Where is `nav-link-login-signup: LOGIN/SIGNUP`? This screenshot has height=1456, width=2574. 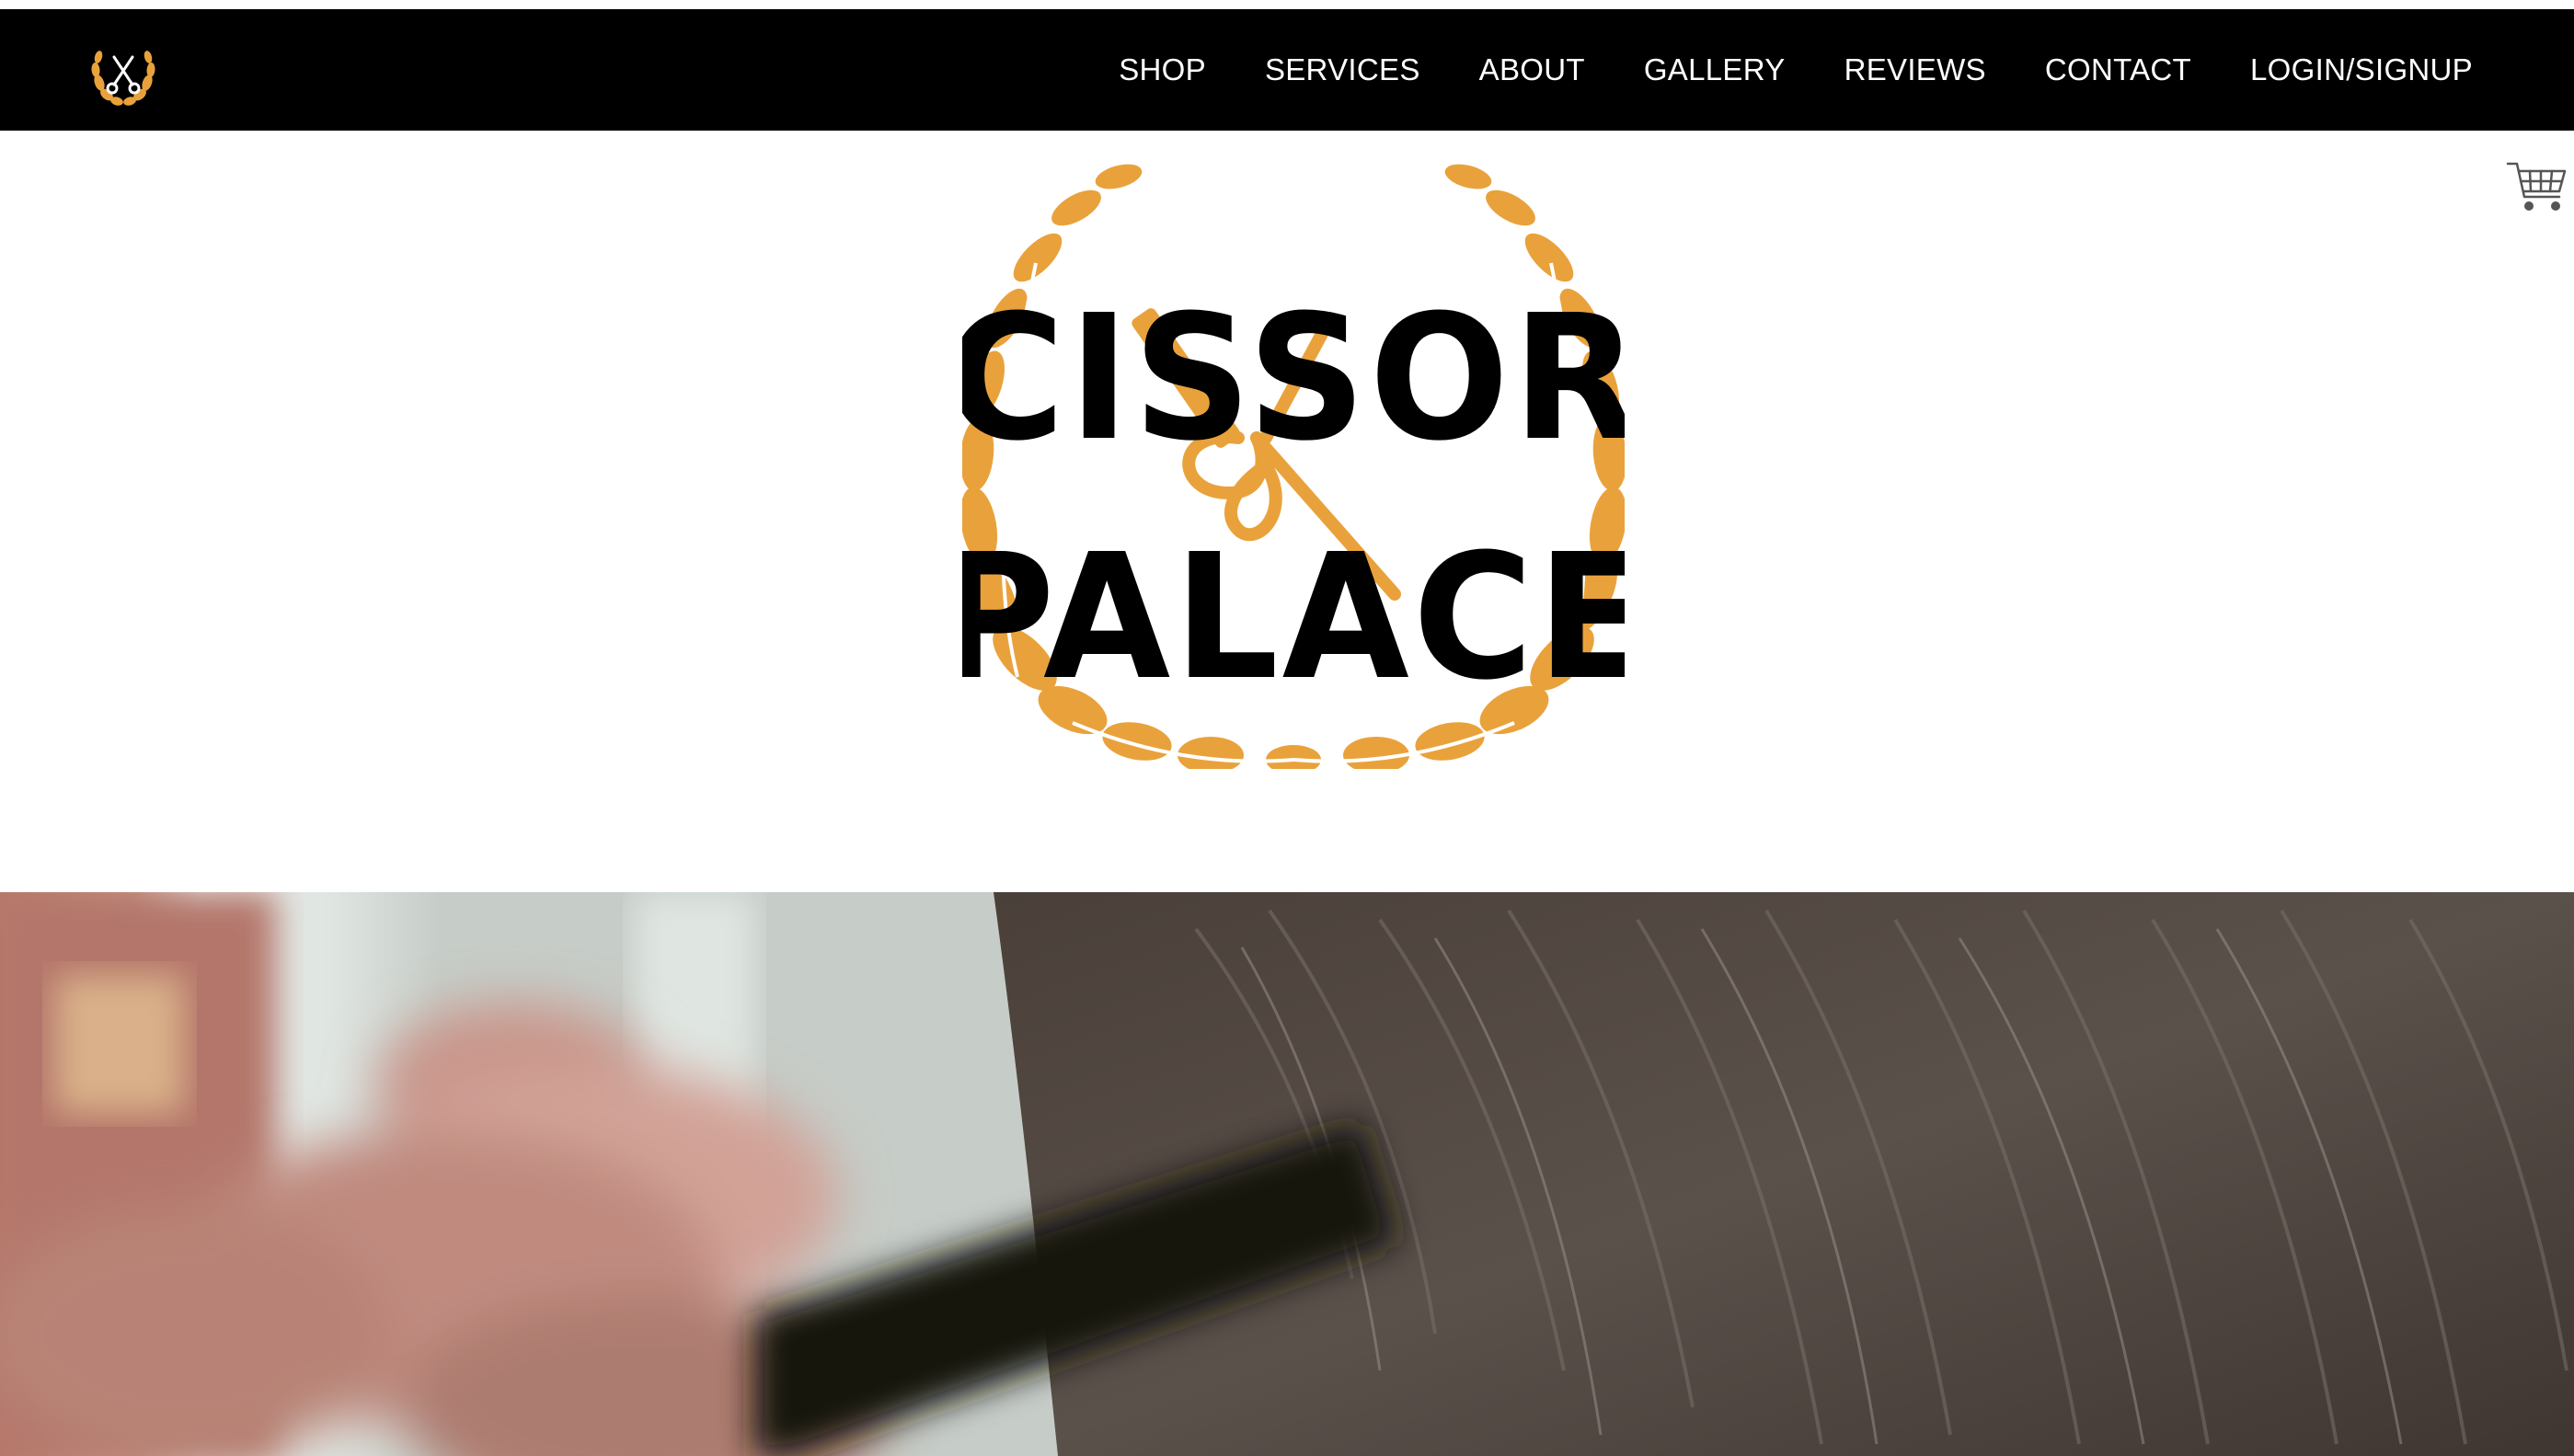
nav-link-login-signup: LOGIN/SIGNUP is located at coordinates (2361, 69).